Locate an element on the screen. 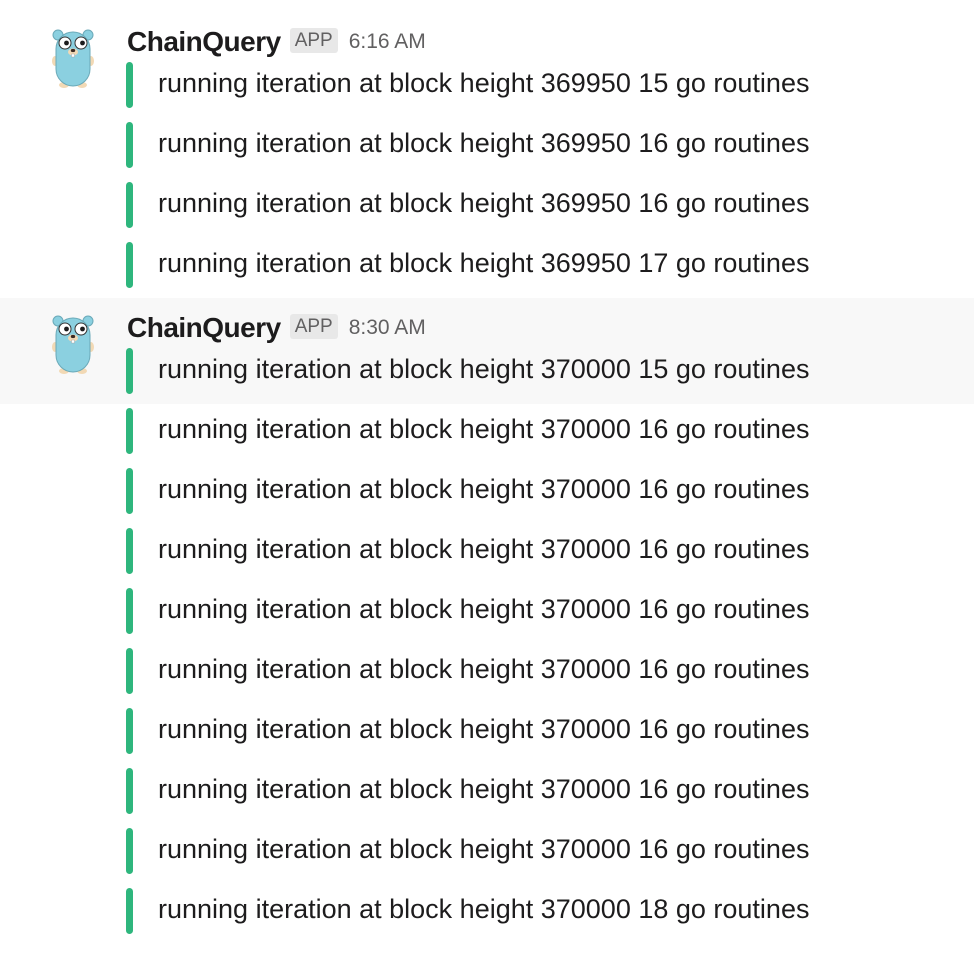 Image resolution: width=974 pixels, height=974 pixels. message-timestamp: 6:16 AM is located at coordinates (387, 42).